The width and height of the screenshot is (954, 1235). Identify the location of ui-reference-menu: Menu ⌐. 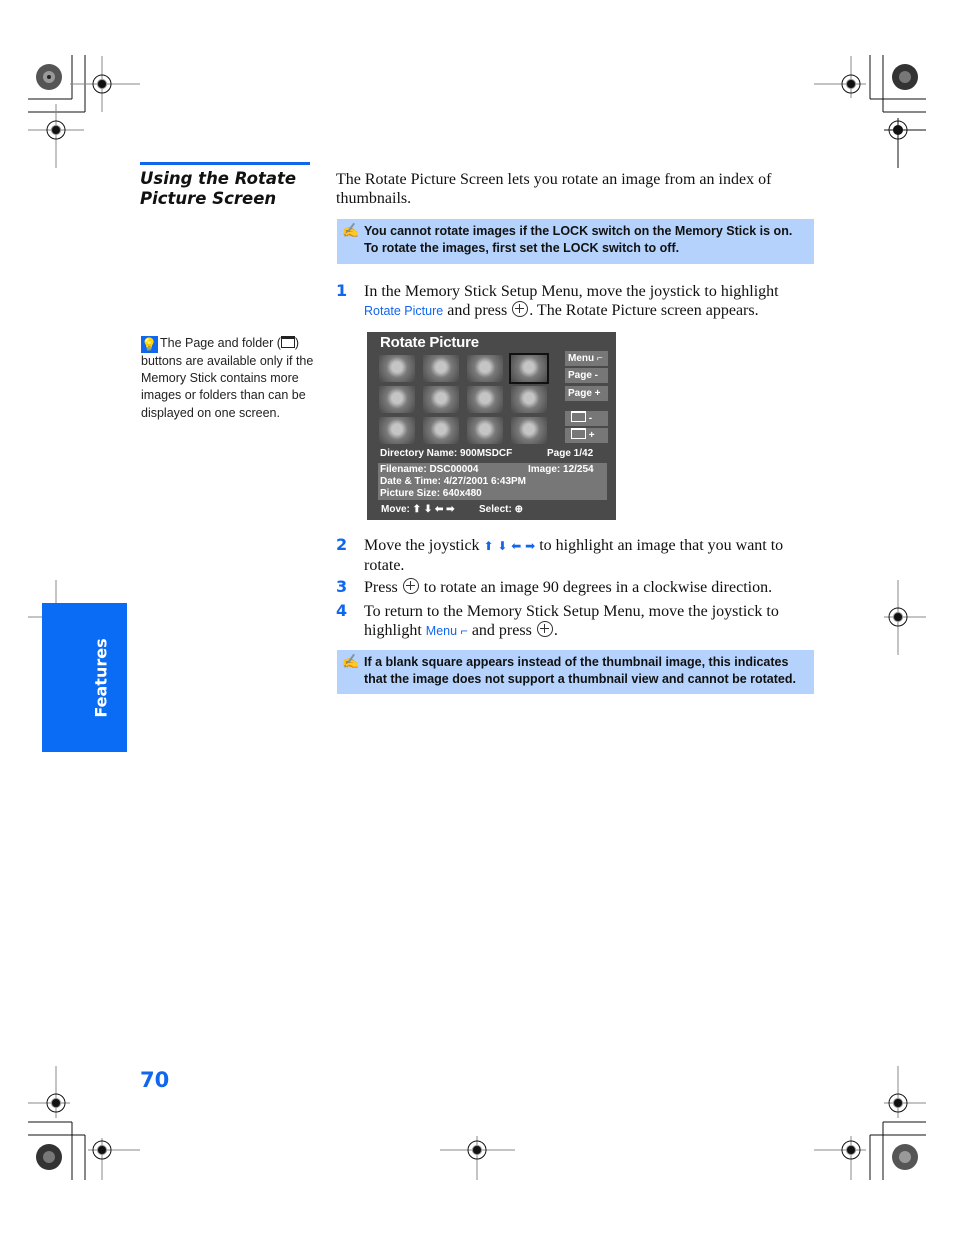
(446, 631).